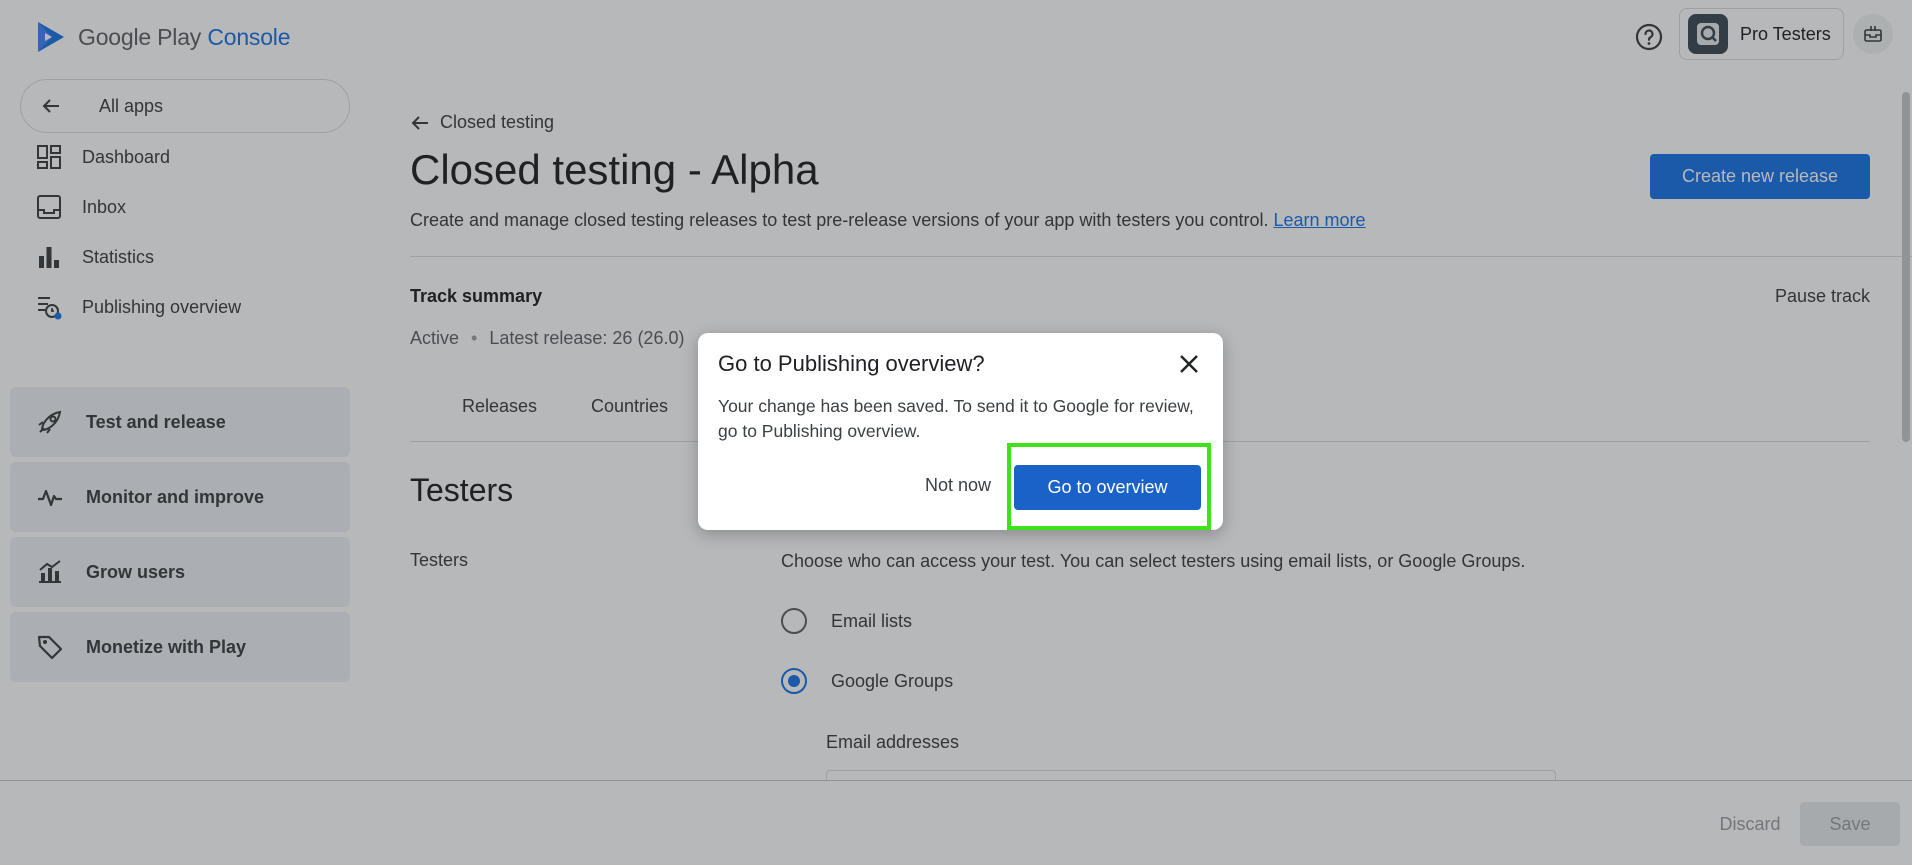 The height and width of the screenshot is (865, 1912). What do you see at coordinates (958, 485) in the screenshot?
I see `not-now-button: Not now` at bounding box center [958, 485].